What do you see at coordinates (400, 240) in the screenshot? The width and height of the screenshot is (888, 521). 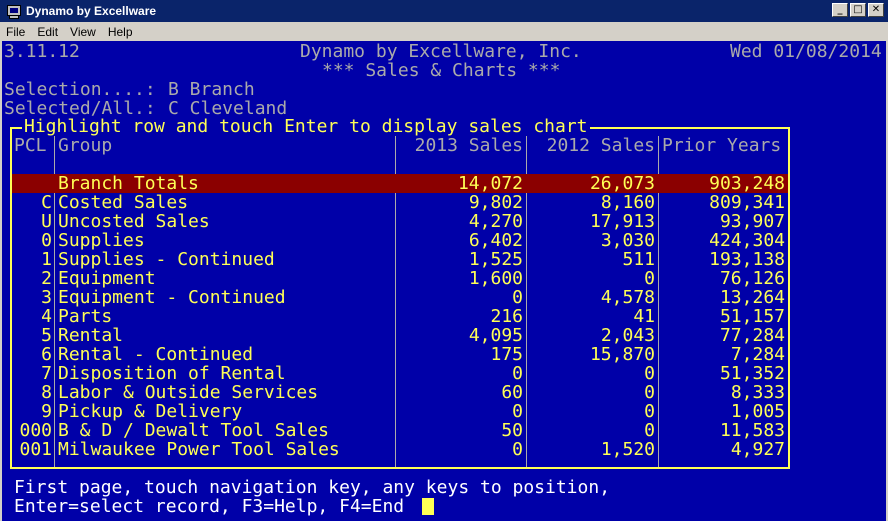 I see `table-row: 0 Supplies 6,402 3,030 424,304` at bounding box center [400, 240].